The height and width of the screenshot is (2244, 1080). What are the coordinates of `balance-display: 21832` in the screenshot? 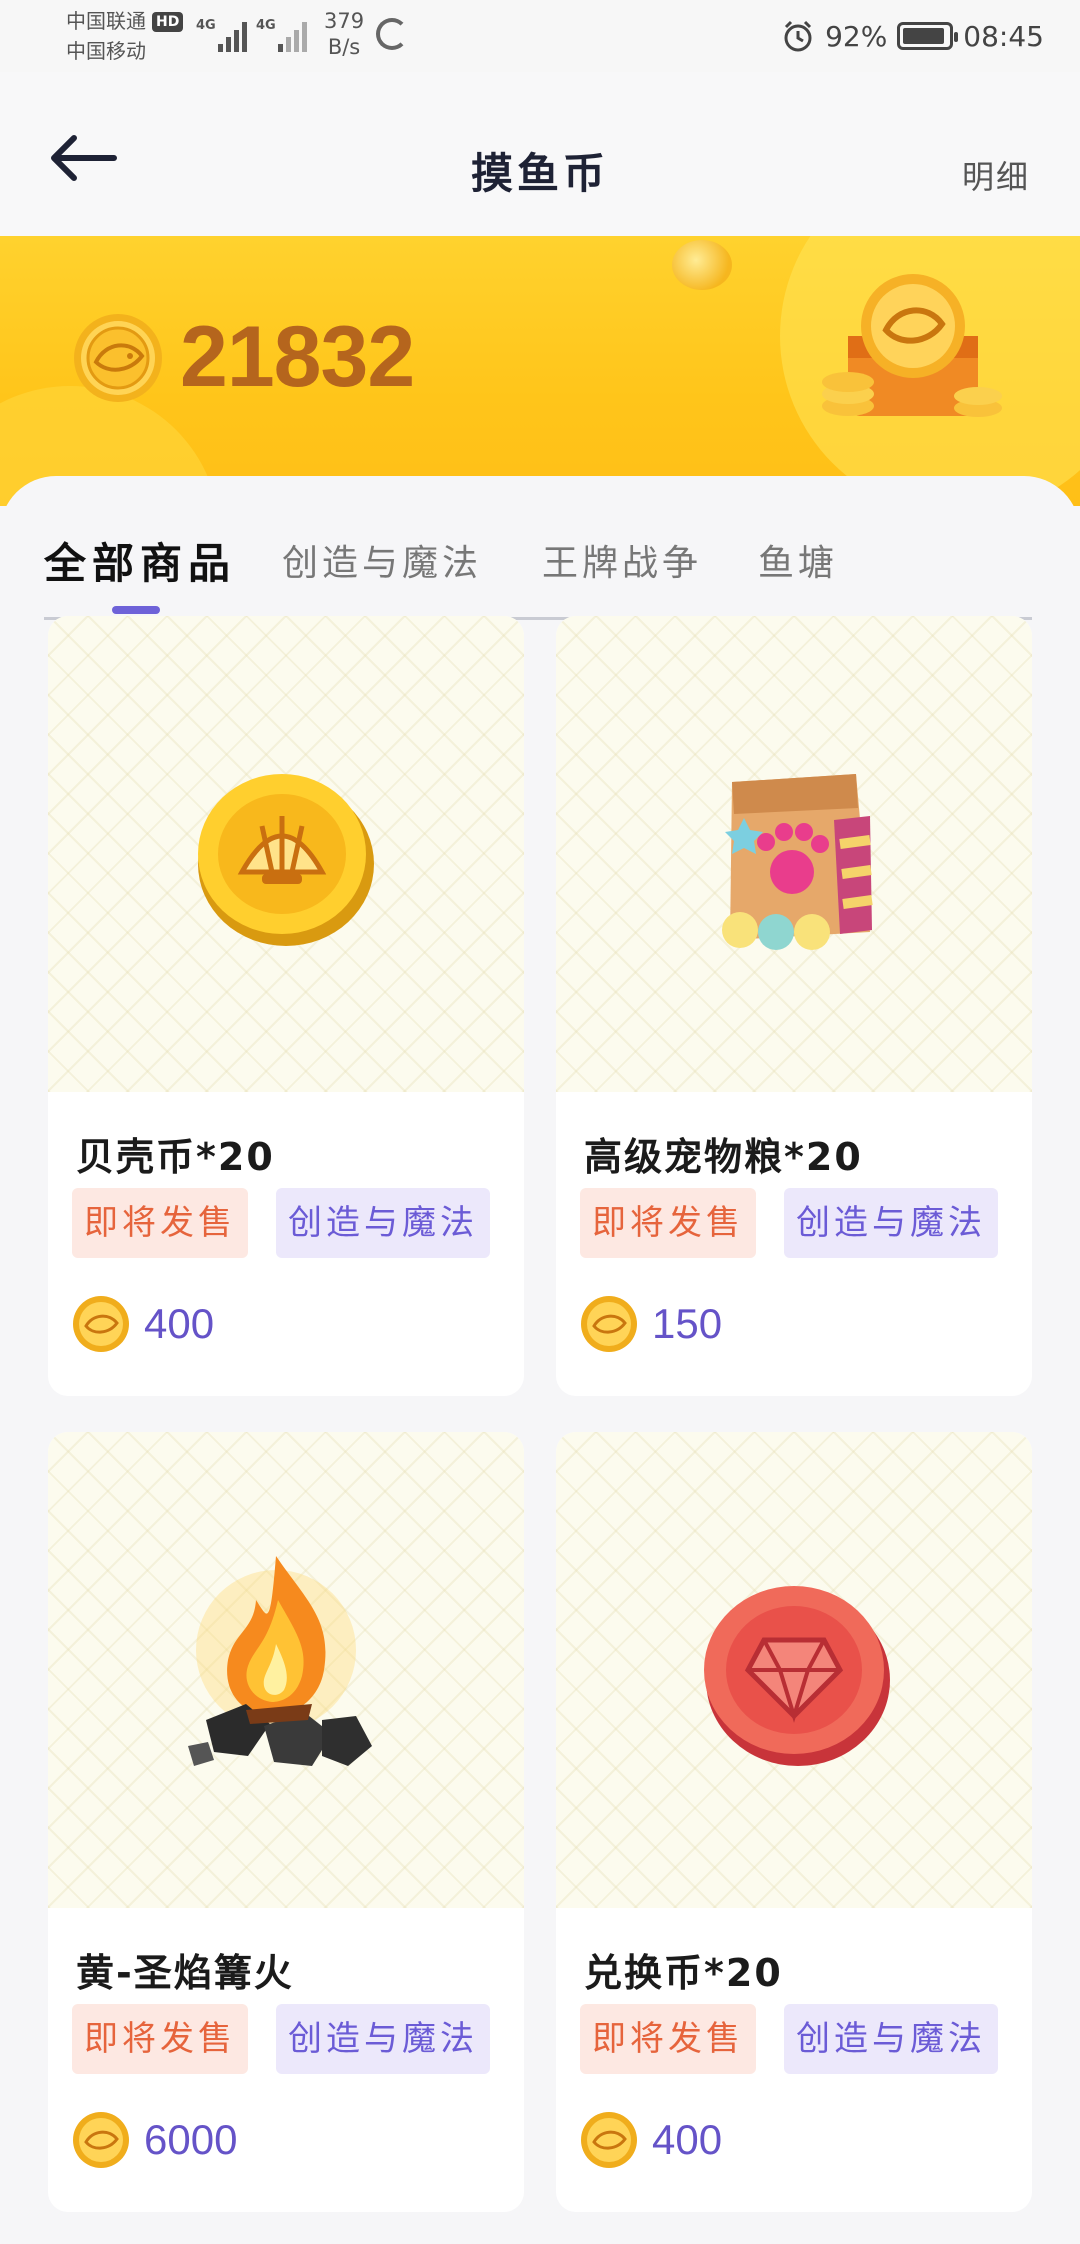 It's located at (243, 357).